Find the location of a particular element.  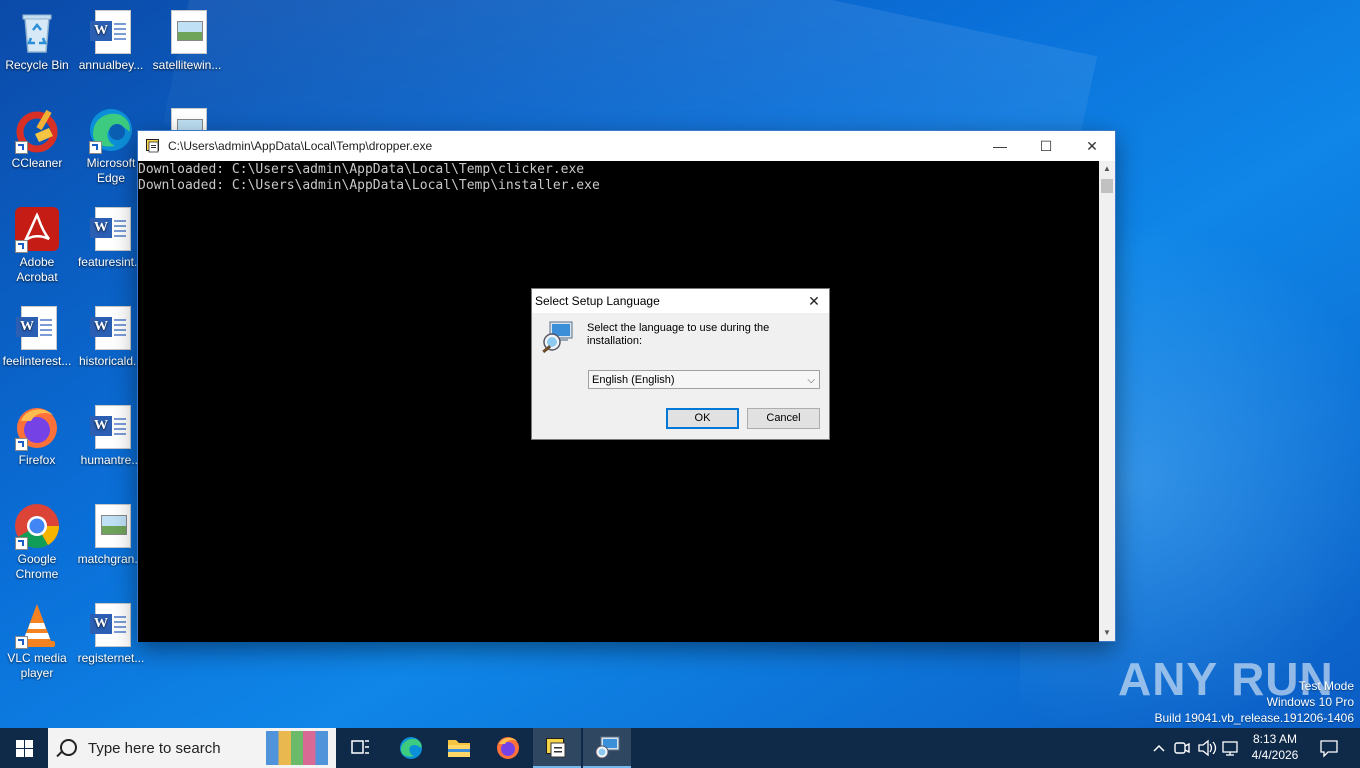

desktop-icon-label: CCleaner is located at coordinates (37, 163).